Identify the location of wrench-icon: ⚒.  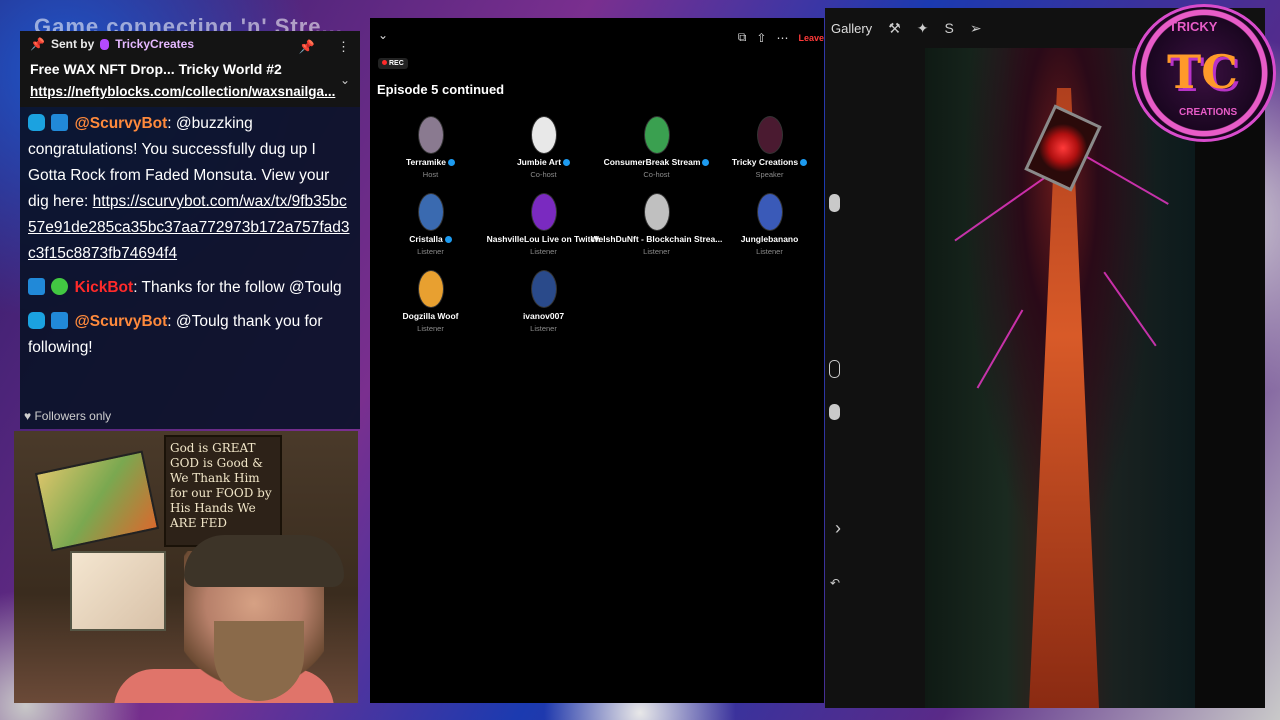
(894, 28).